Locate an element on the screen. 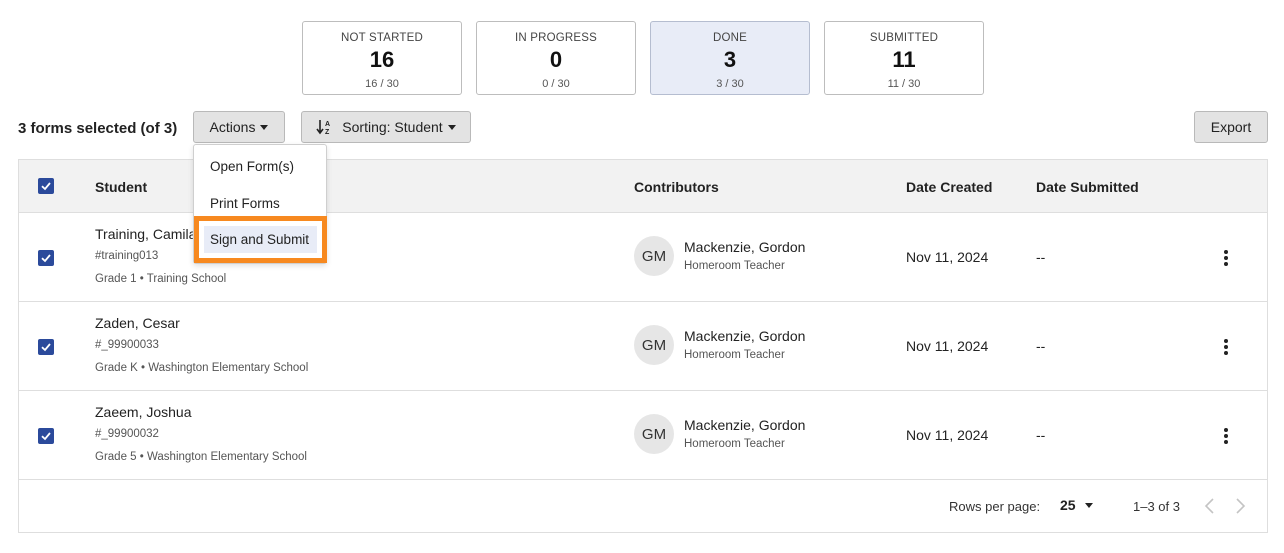  status-card-count: 3 is located at coordinates (730, 59).